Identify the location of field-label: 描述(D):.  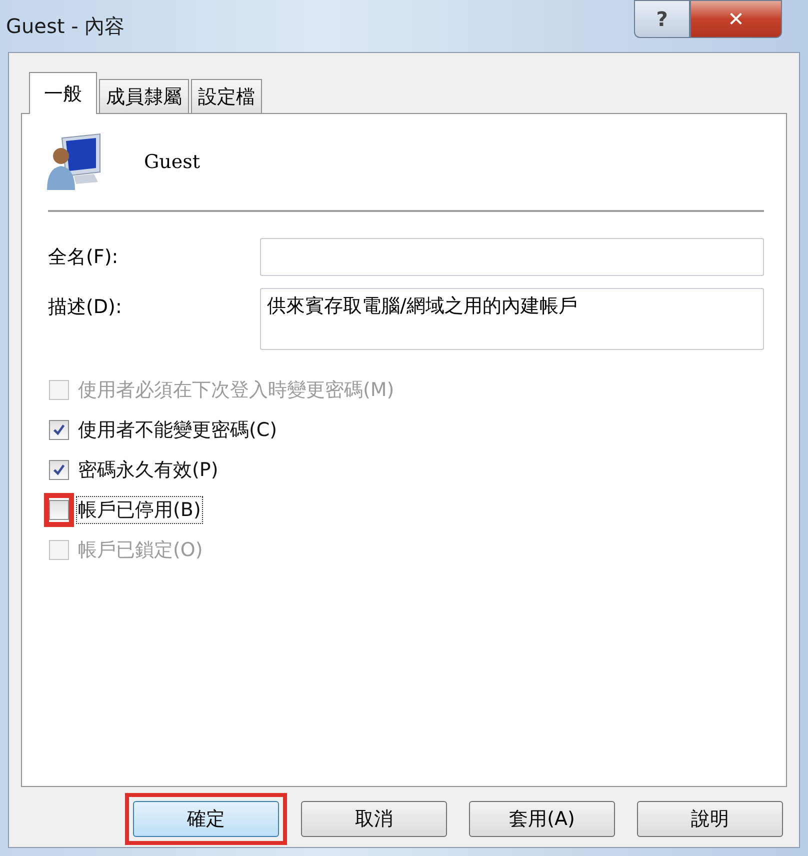
(85, 307).